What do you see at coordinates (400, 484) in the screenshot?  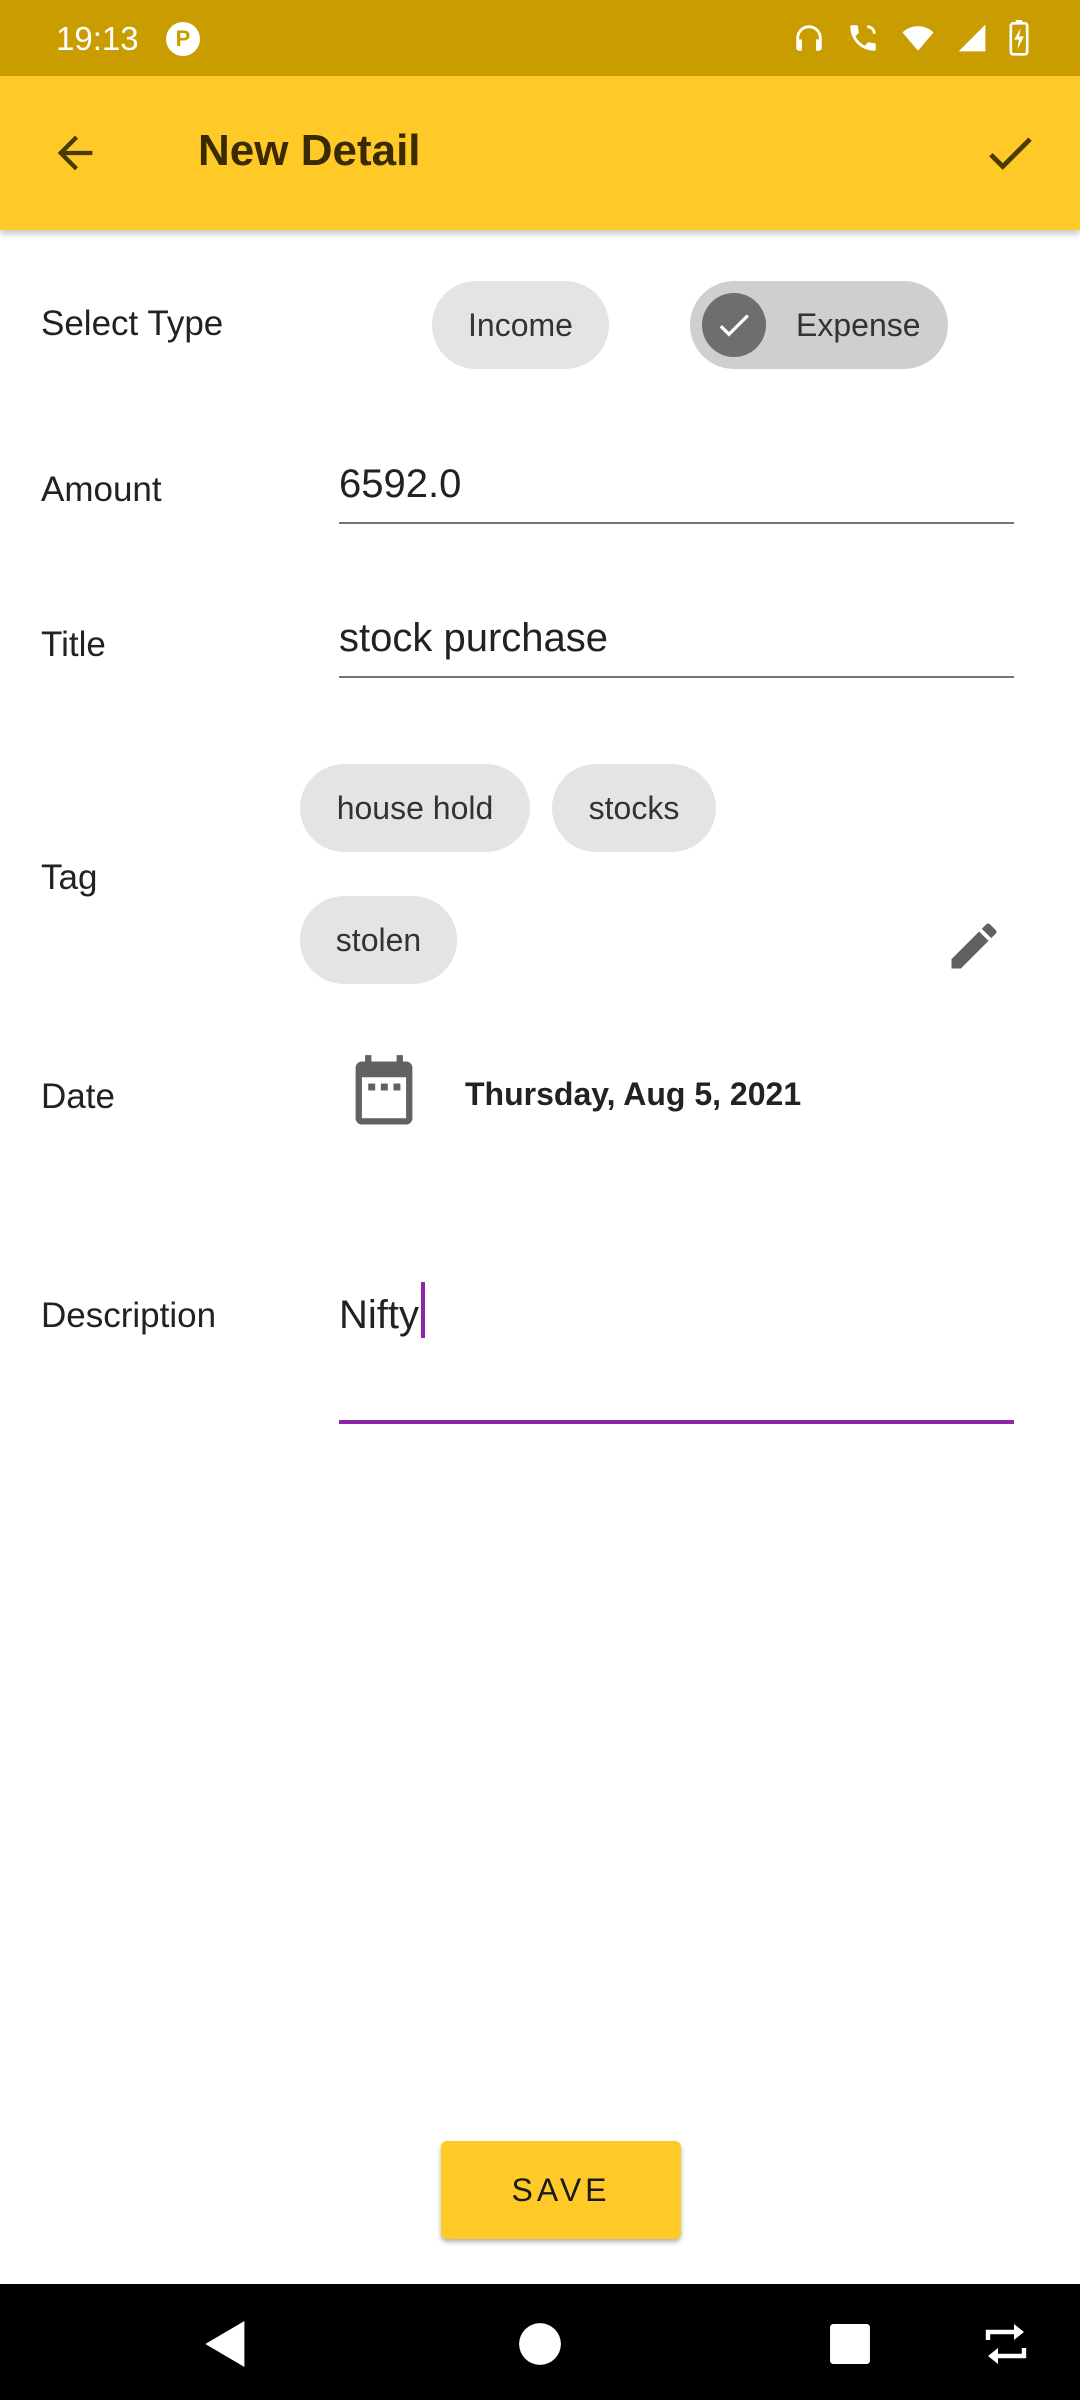 I see `amount-value: 6592.0` at bounding box center [400, 484].